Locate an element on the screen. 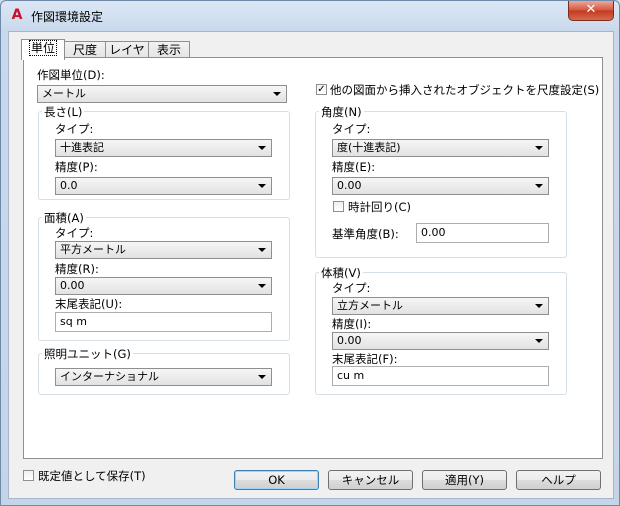 This screenshot has width=620, height=506. angle-precision-value: 0.00 is located at coordinates (349, 185).